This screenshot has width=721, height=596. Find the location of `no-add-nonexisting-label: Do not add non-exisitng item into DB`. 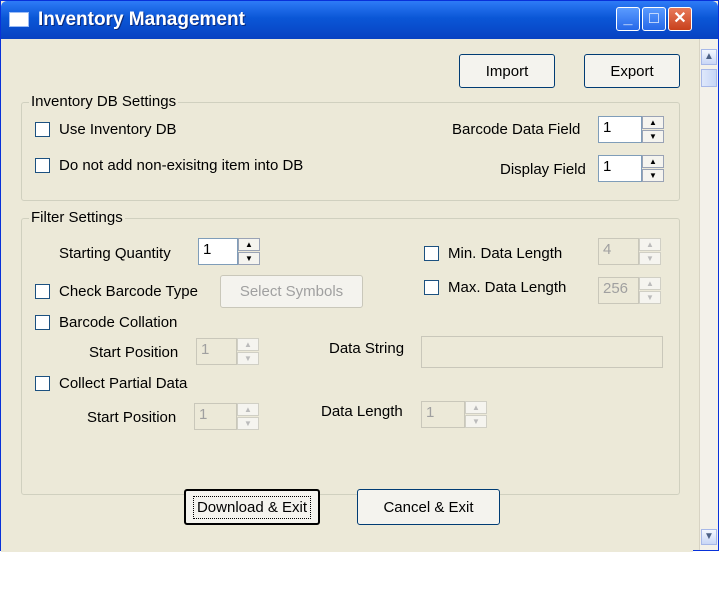

no-add-nonexisting-label: Do not add non-exisitng item into DB is located at coordinates (181, 165).